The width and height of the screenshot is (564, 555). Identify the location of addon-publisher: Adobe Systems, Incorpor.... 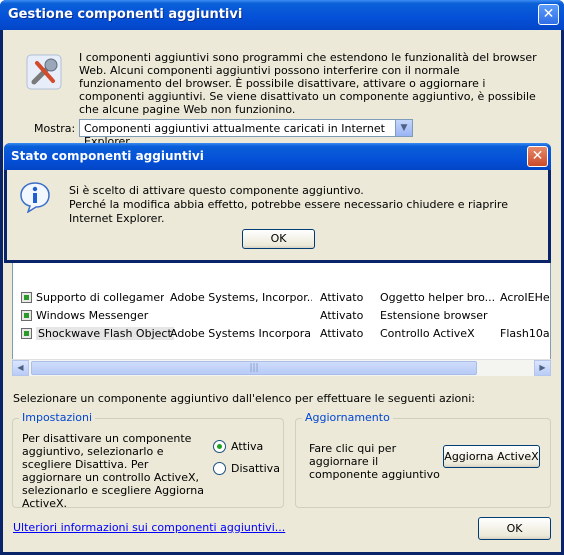
(241, 297).